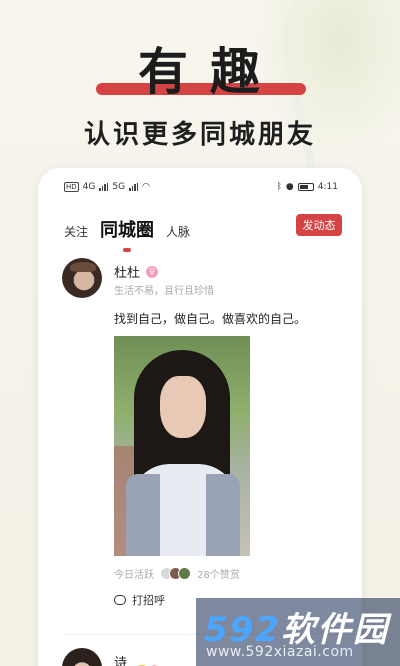  Describe the element at coordinates (143, 515) in the screenshot. I see `photo-cardigan-left` at that location.